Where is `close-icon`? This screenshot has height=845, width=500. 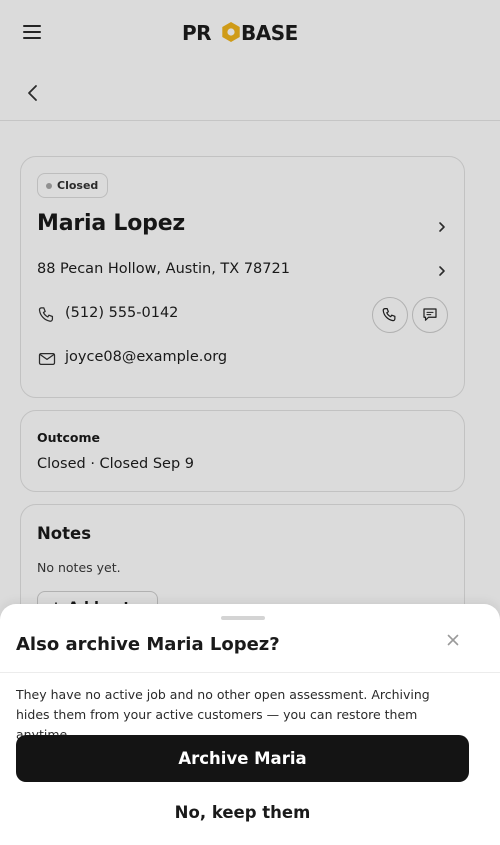 close-icon is located at coordinates (453, 640).